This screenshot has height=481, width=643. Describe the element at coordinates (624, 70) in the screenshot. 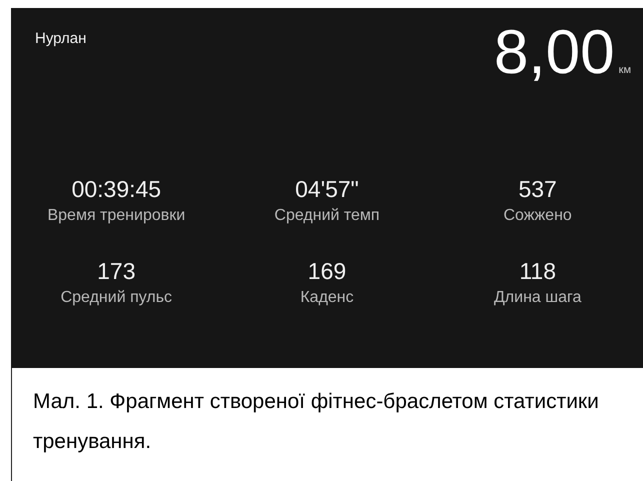

I see `distance-unit: км` at that location.